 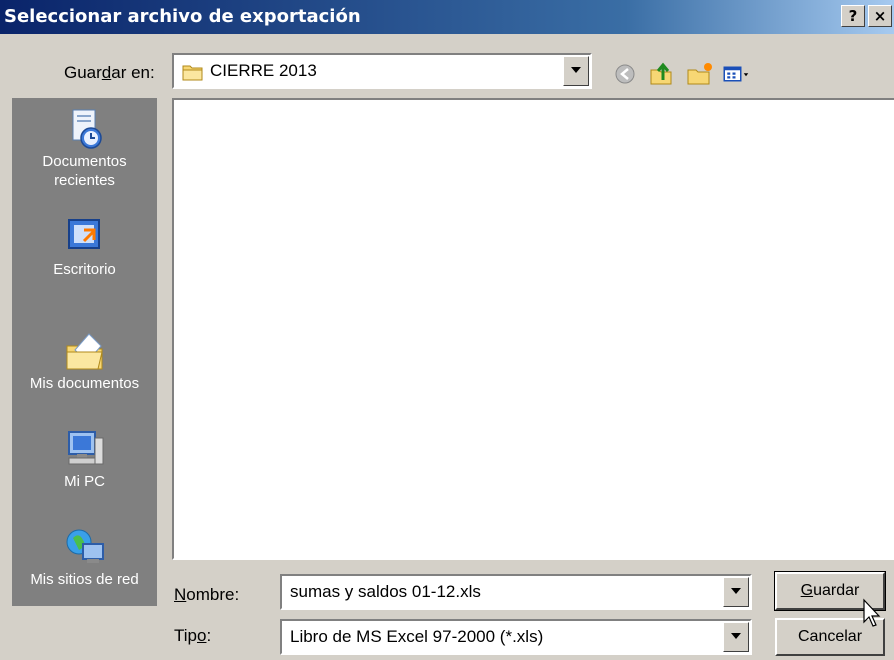 I want to click on save-in-dropdown: CIERRE 2013, so click(x=382, y=71).